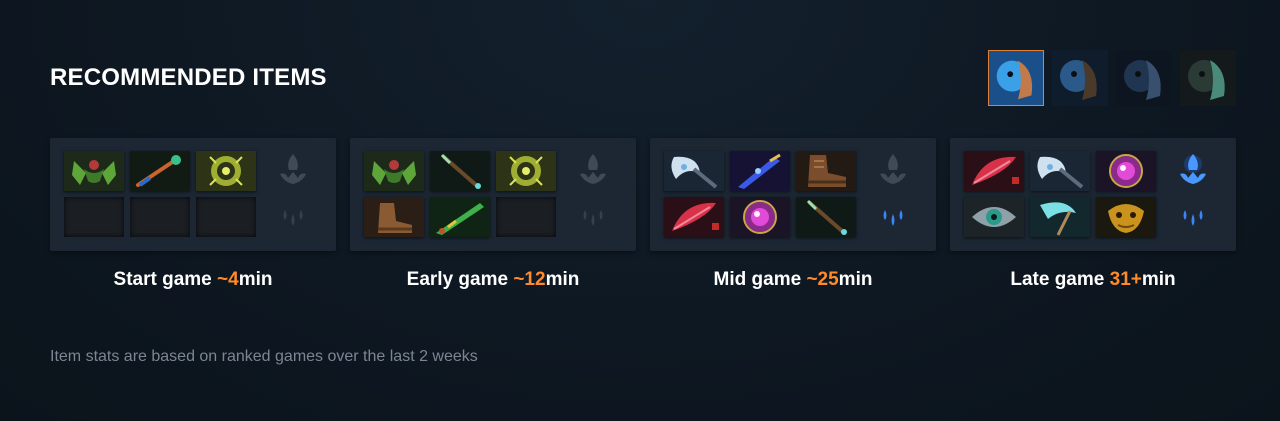 The height and width of the screenshot is (421, 1280). I want to click on hero-portrait-2-icon, so click(1080, 78).